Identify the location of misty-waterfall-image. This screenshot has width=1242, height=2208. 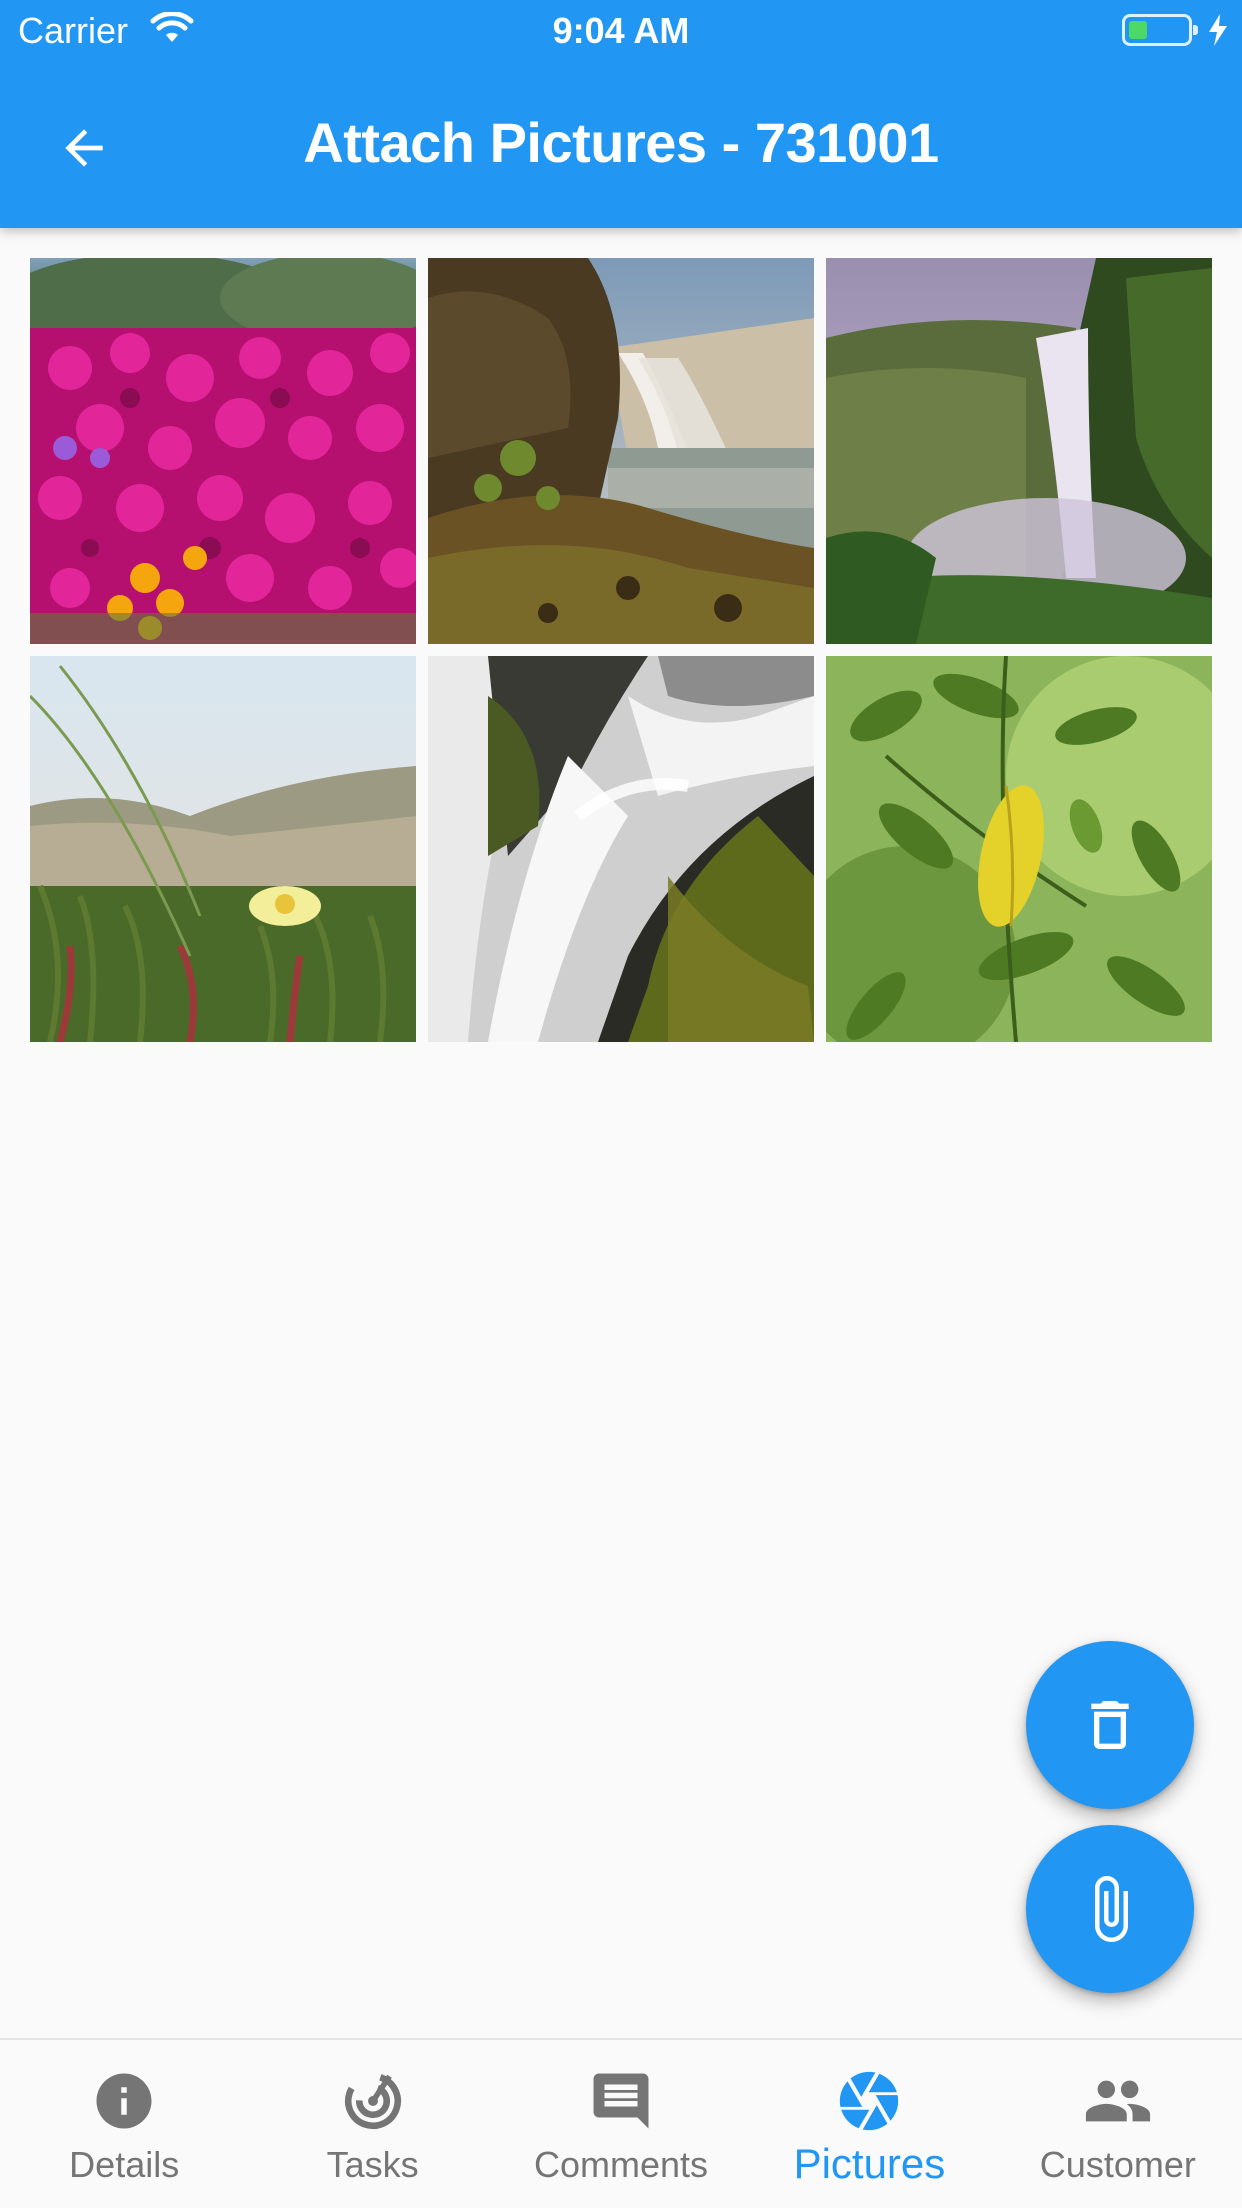
(1019, 451).